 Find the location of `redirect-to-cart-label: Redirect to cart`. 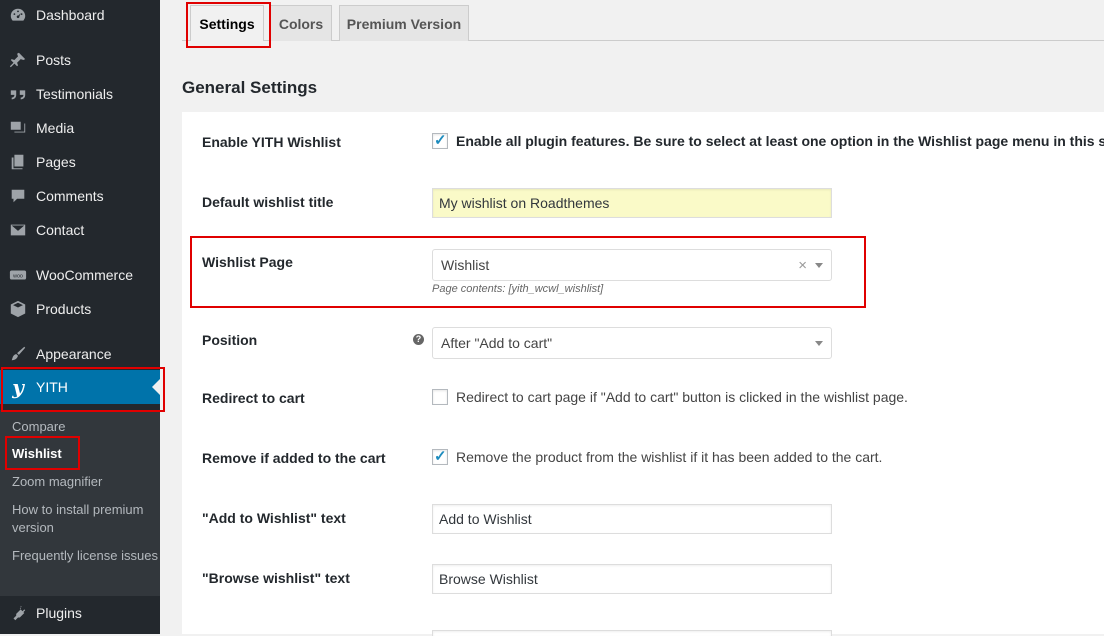

redirect-to-cart-label: Redirect to cart is located at coordinates (253, 398).